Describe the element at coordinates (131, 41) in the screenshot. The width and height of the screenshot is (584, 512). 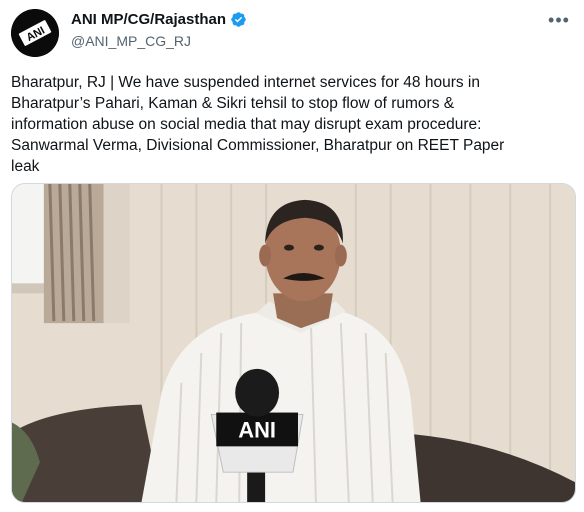
I see `account-handle: @ANI_MP_CG_RJ` at that location.